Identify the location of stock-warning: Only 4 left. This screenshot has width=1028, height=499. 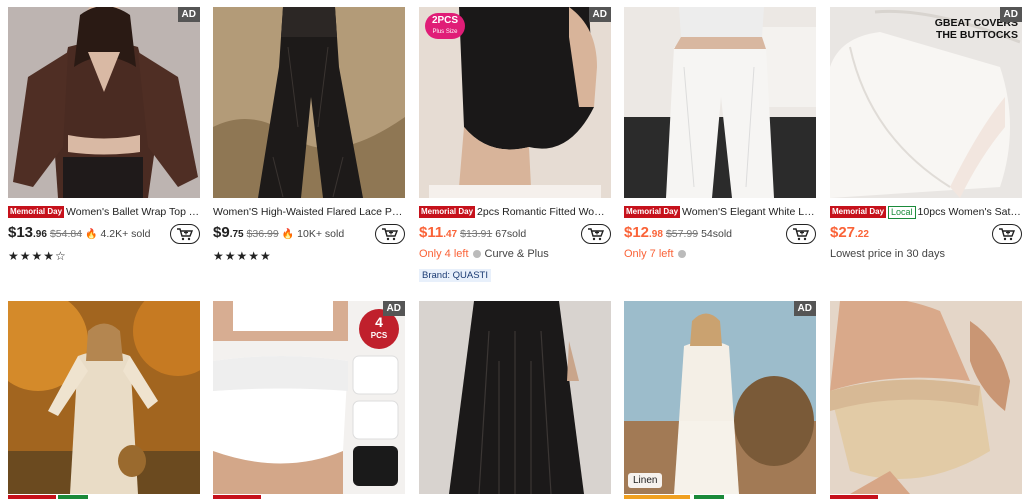
(444, 254).